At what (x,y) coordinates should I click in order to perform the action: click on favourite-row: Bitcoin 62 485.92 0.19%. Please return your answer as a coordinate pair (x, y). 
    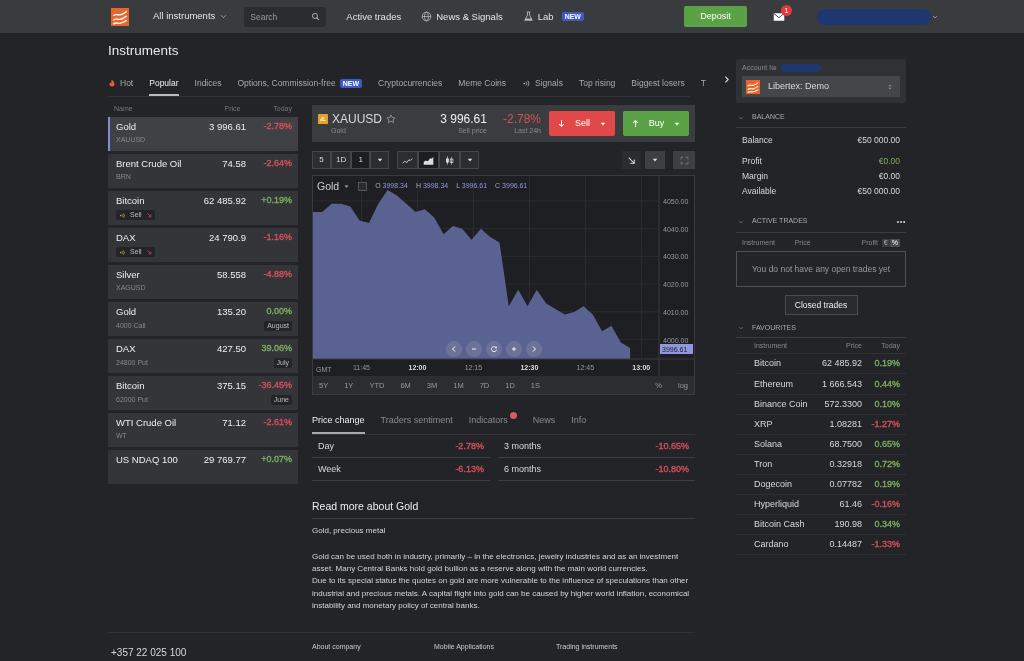
    Looking at the image, I should click on (821, 364).